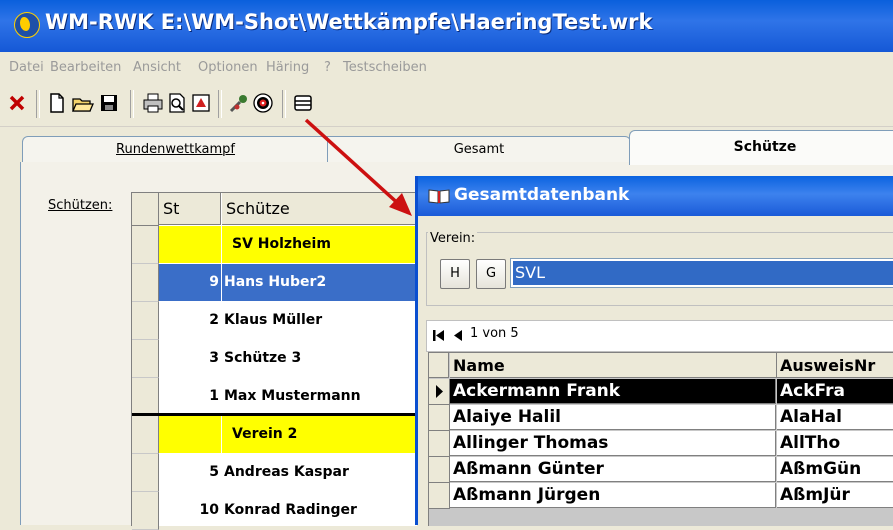  What do you see at coordinates (153, 103) in the screenshot?
I see `print-icon` at bounding box center [153, 103].